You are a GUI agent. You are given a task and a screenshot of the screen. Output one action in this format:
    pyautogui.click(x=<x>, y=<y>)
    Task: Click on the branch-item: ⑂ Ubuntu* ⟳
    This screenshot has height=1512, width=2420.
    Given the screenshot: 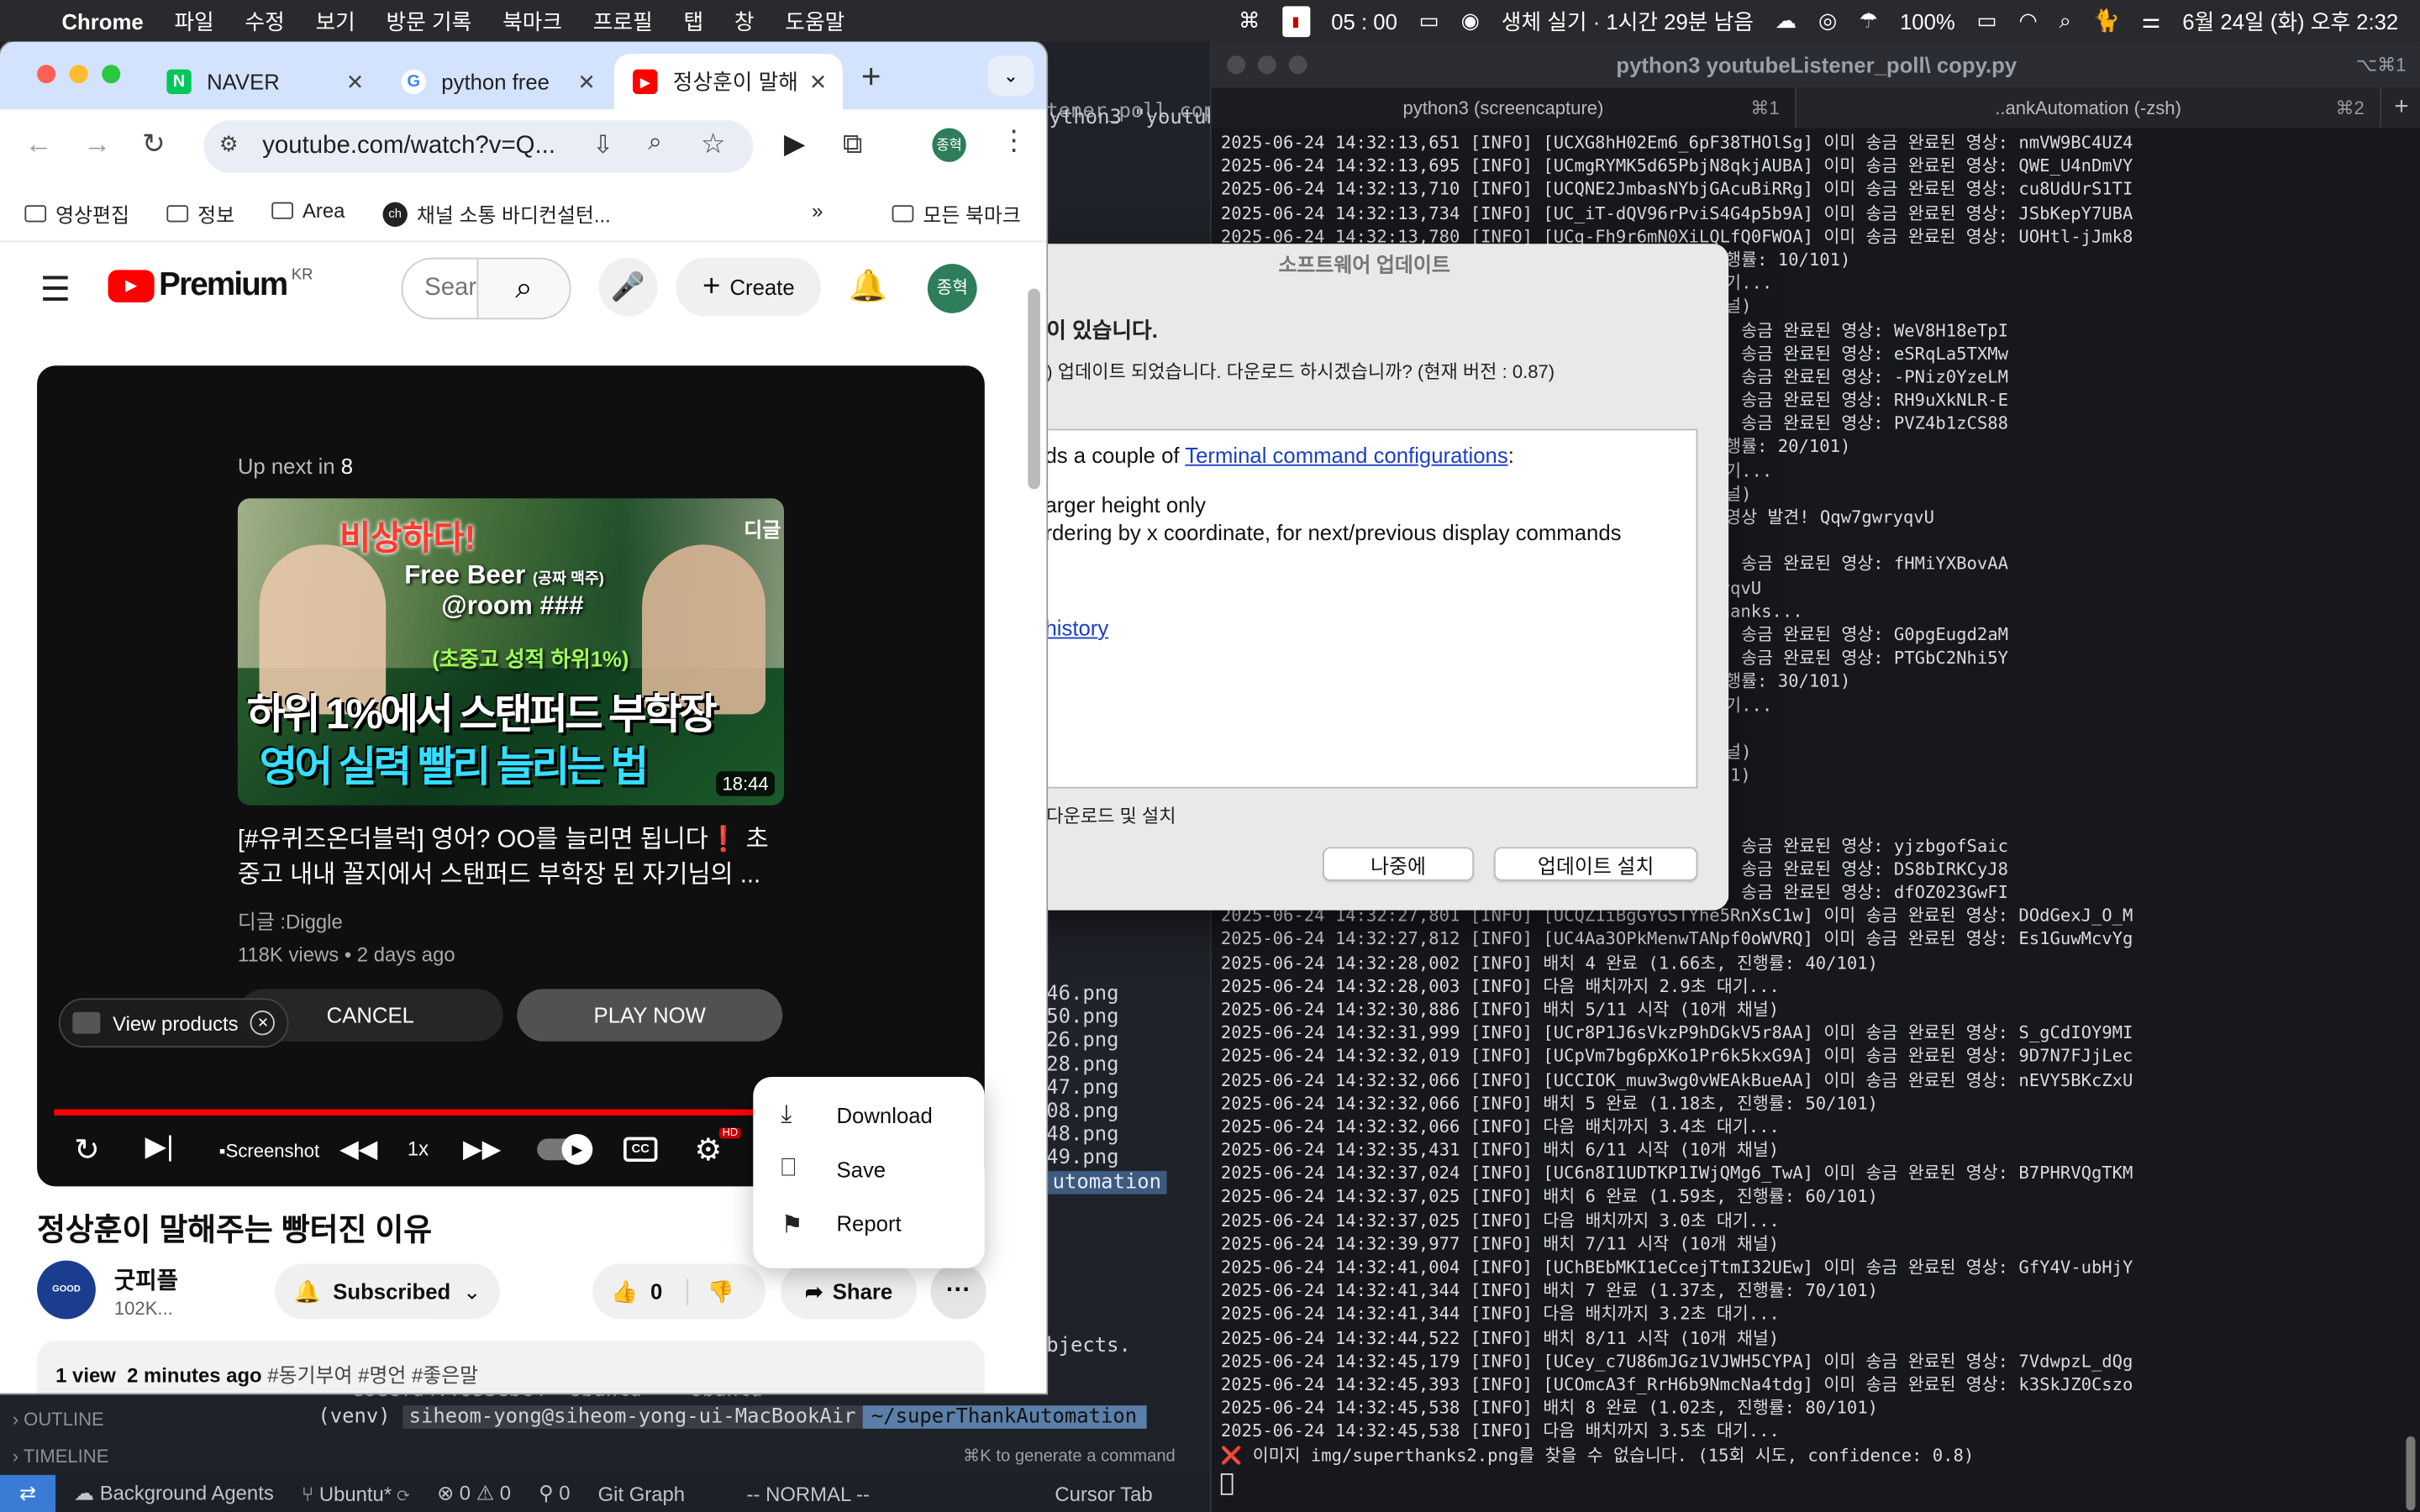 What is the action you would take?
    pyautogui.click(x=355, y=1493)
    